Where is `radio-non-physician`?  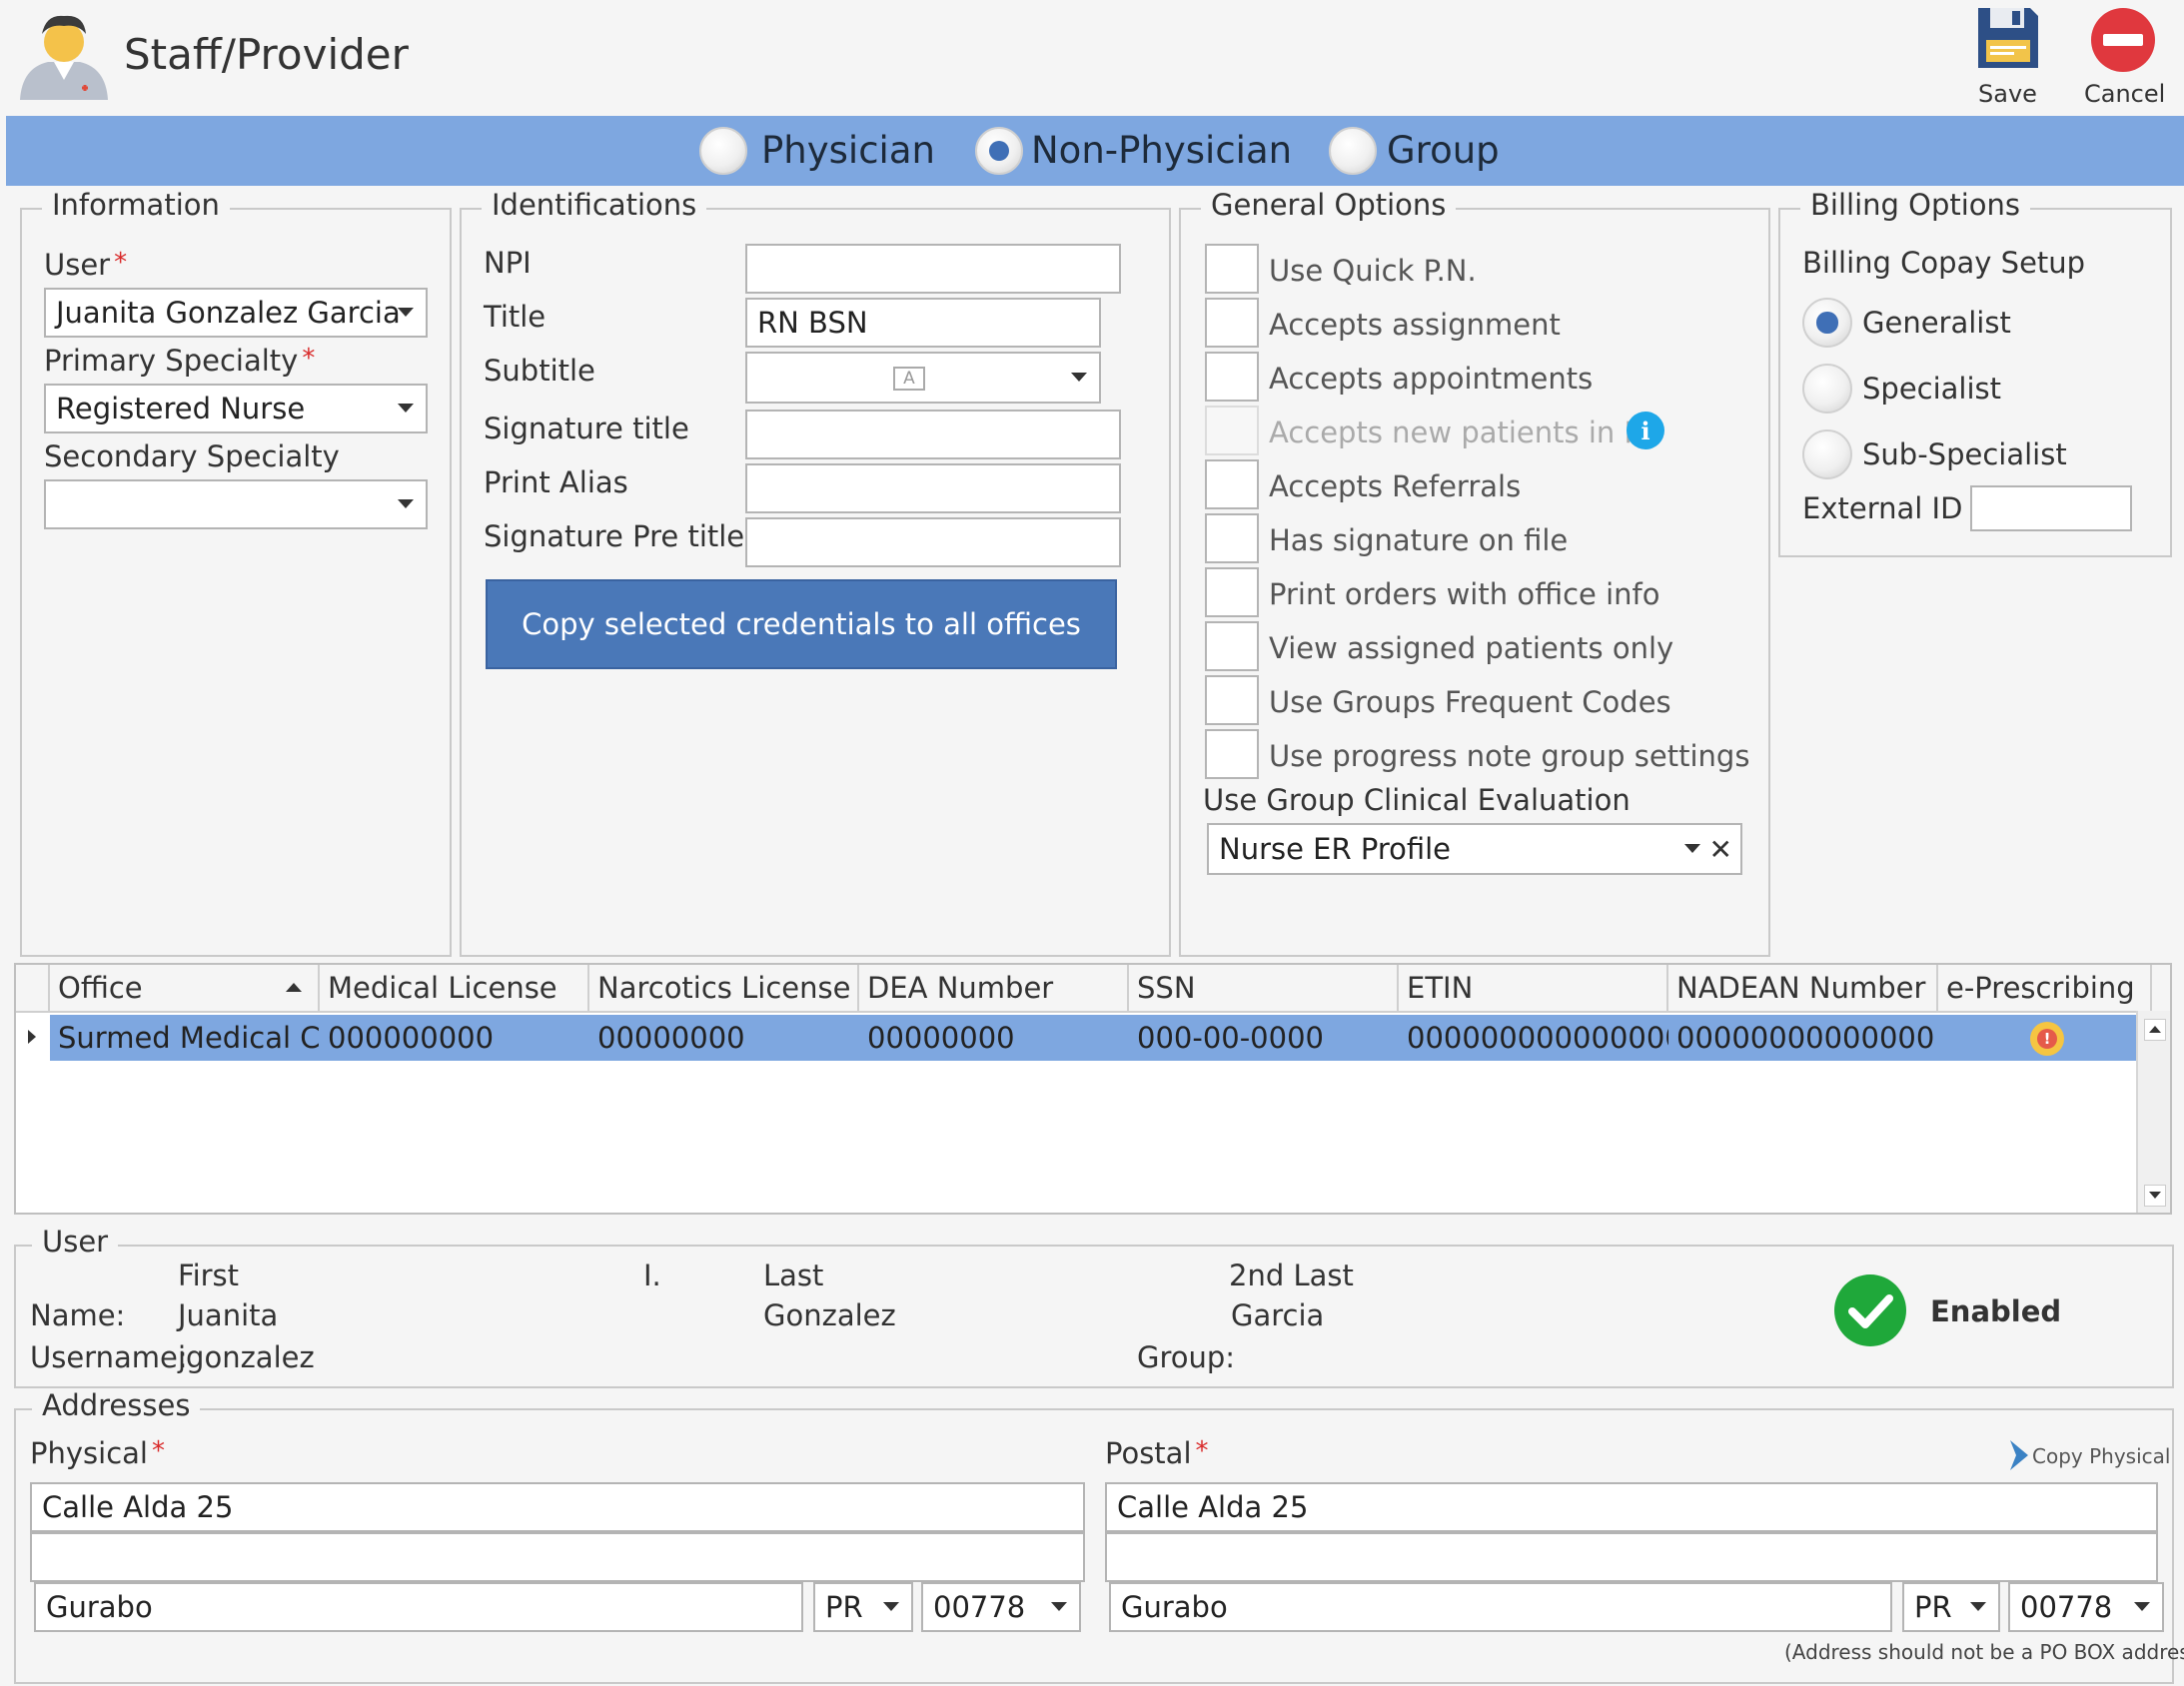
radio-non-physician is located at coordinates (999, 151).